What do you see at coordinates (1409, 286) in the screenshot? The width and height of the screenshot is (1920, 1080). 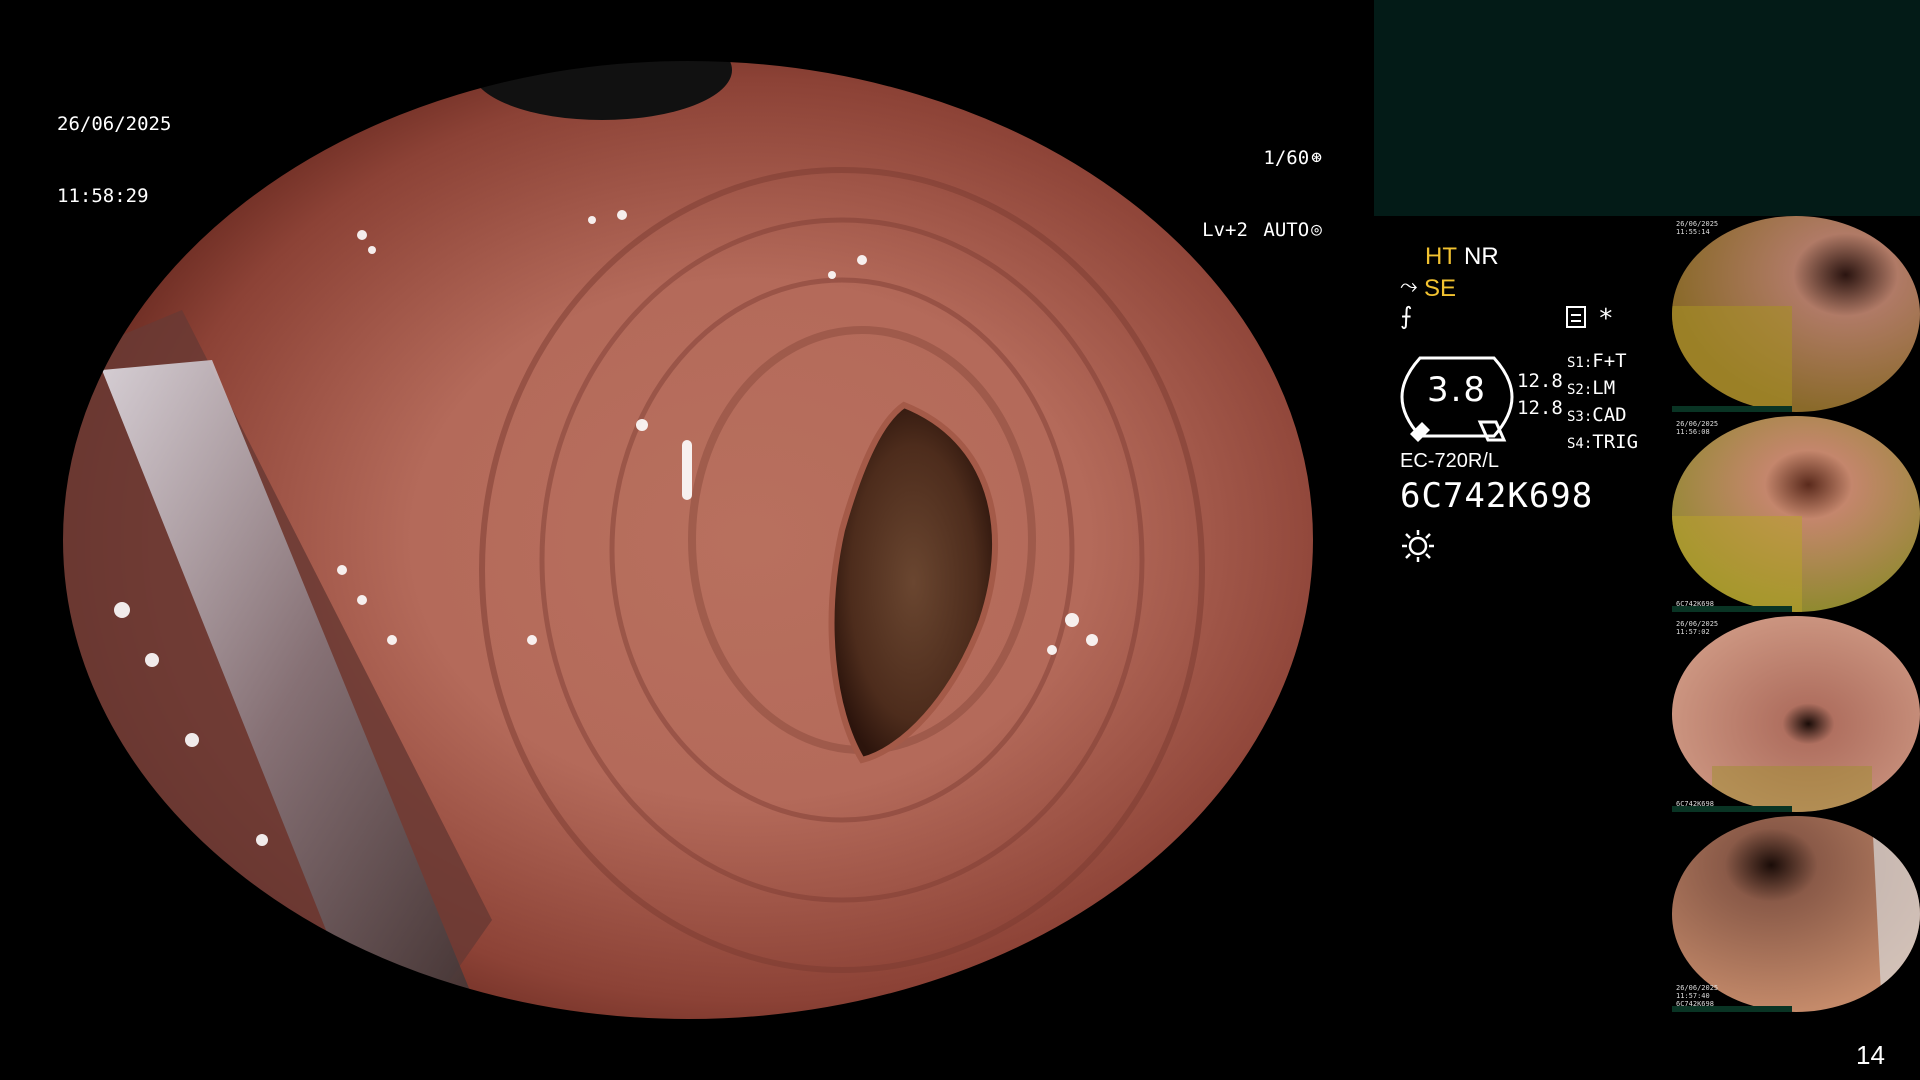 I see `structure-enhance-icon: ⤳` at bounding box center [1409, 286].